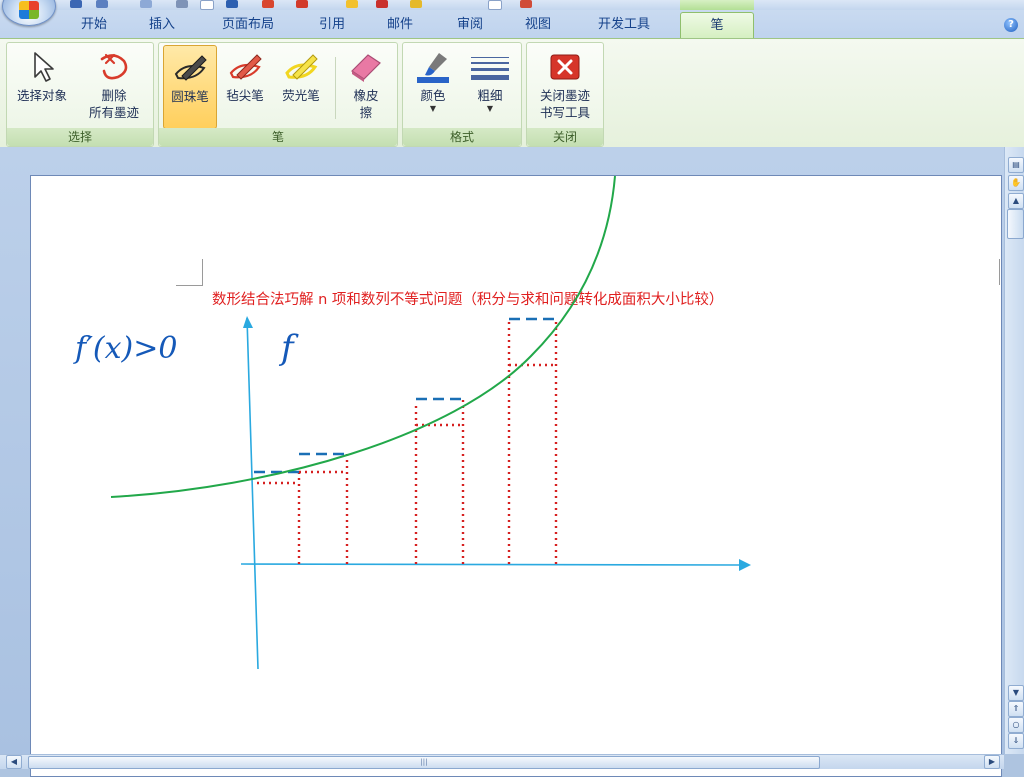  Describe the element at coordinates (126, 348) in the screenshot. I see `ink-text-derivative: f′(x)>0` at that location.